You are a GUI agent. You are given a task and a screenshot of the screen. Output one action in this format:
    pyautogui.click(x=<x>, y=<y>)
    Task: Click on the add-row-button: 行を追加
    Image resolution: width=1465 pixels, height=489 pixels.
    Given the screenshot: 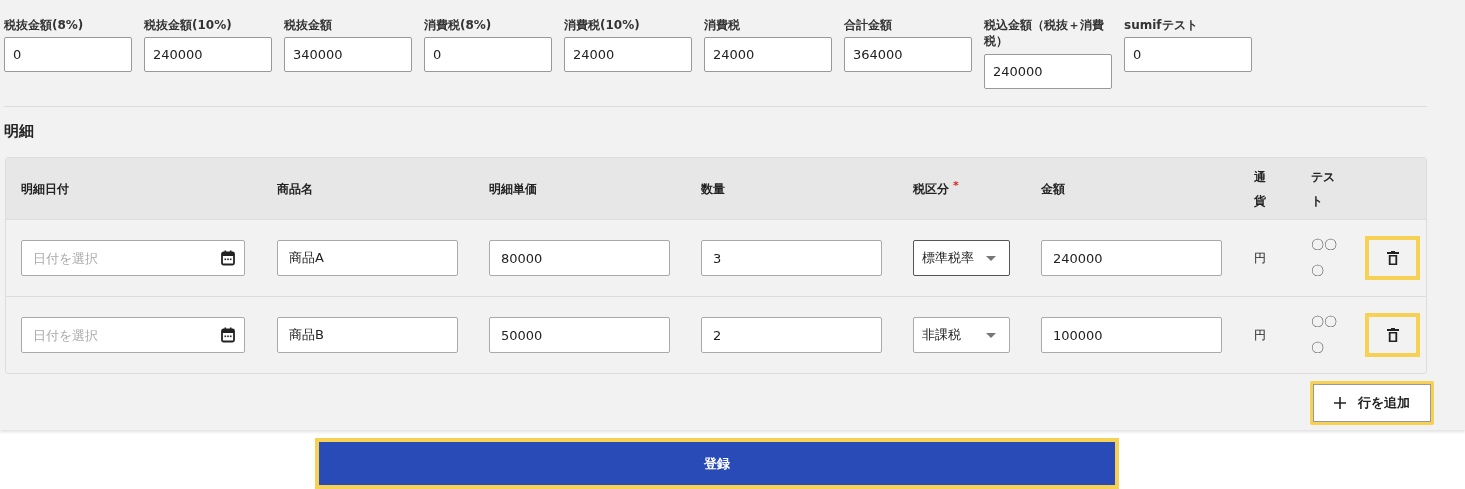 What is the action you would take?
    pyautogui.click(x=1372, y=403)
    